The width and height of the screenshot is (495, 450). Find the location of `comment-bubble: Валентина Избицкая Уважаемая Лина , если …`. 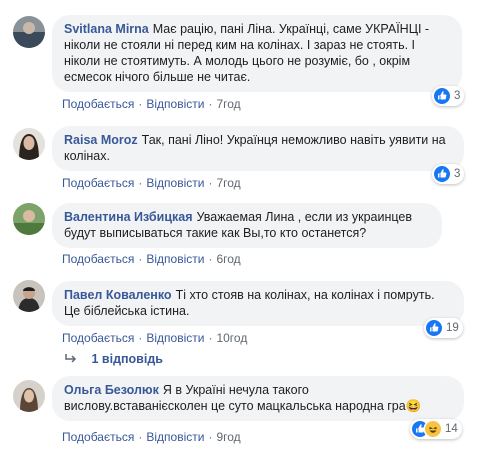

comment-bubble: Валентина Избицкая Уважаемая Лина , если … is located at coordinates (247, 225).